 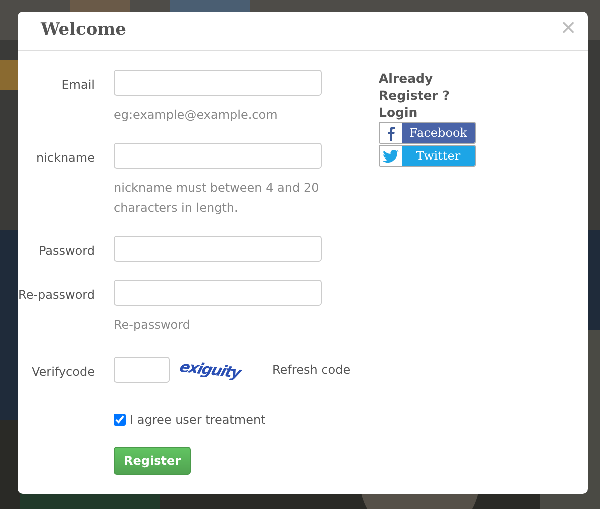 What do you see at coordinates (427, 156) in the screenshot?
I see `twitter-button: Twitter` at bounding box center [427, 156].